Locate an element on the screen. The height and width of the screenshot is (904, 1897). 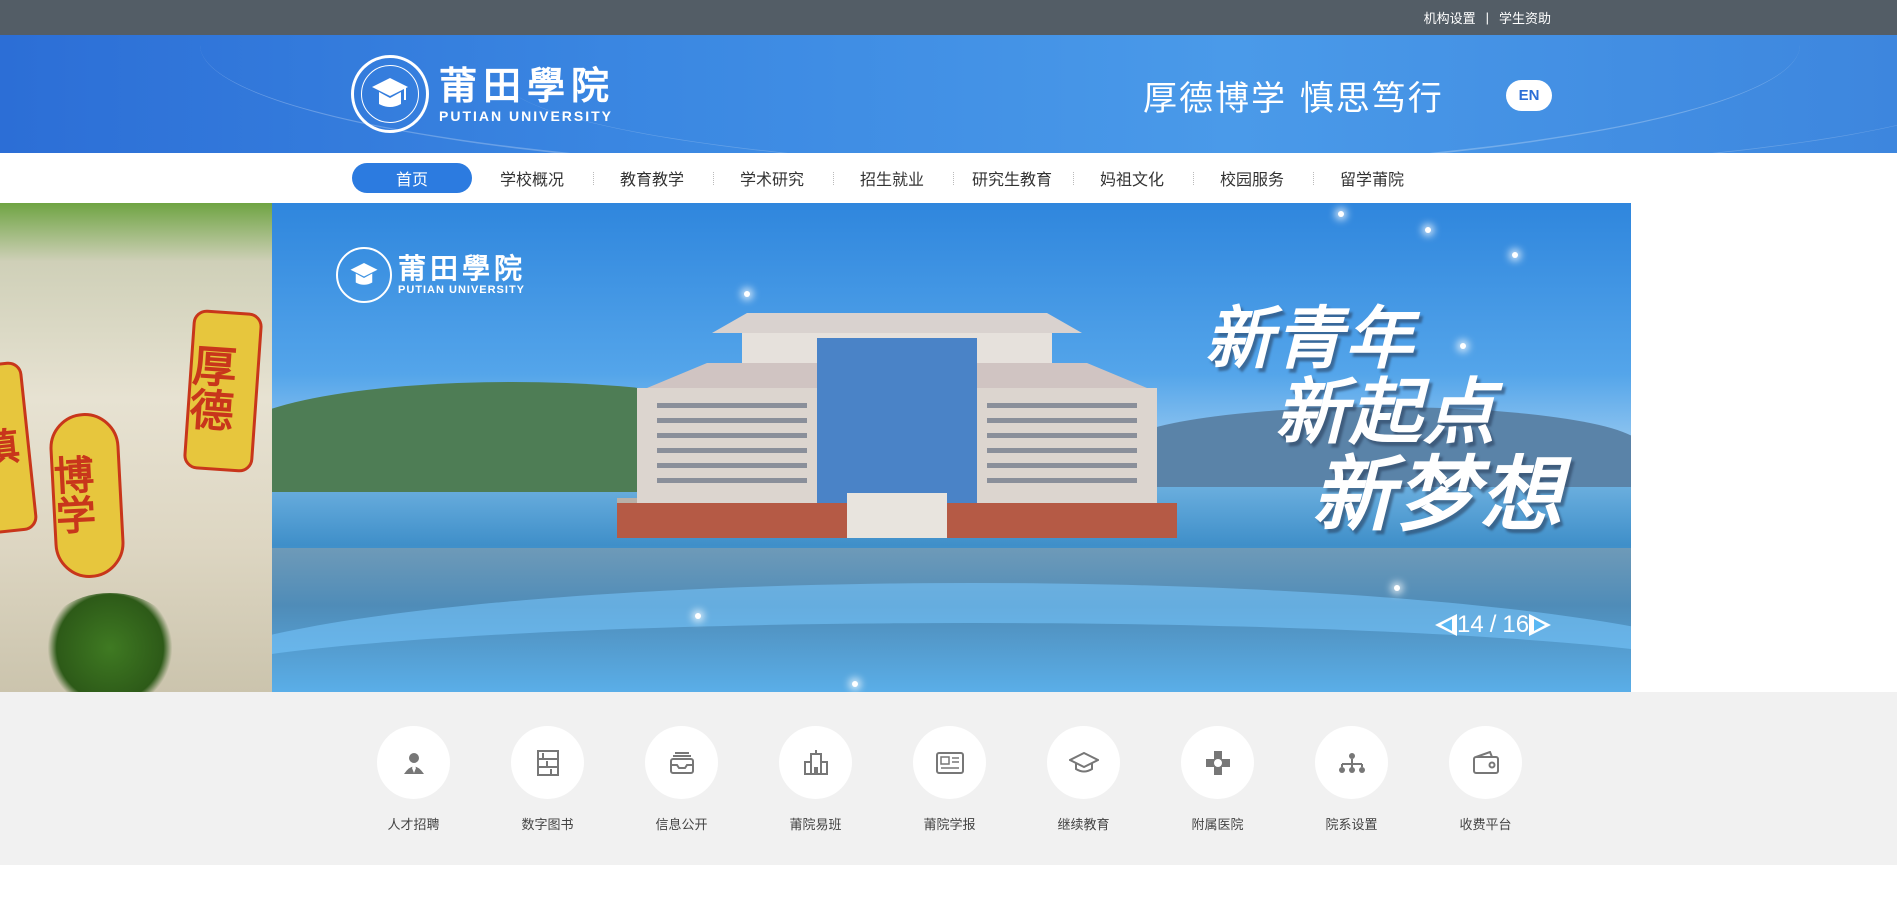
quick-link-payment: 收费平台 is located at coordinates (1485, 779).